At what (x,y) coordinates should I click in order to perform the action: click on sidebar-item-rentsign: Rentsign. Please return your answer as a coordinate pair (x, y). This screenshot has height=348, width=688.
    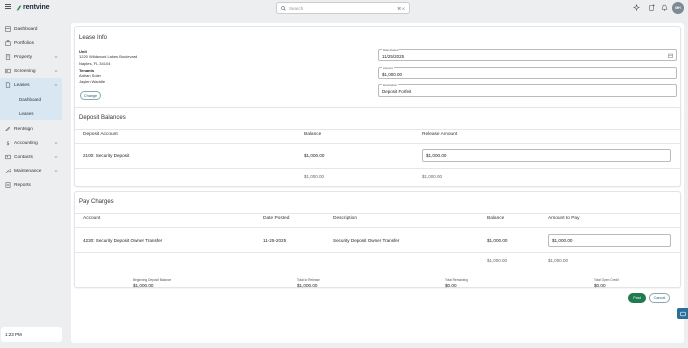
    Looking at the image, I should click on (33, 129).